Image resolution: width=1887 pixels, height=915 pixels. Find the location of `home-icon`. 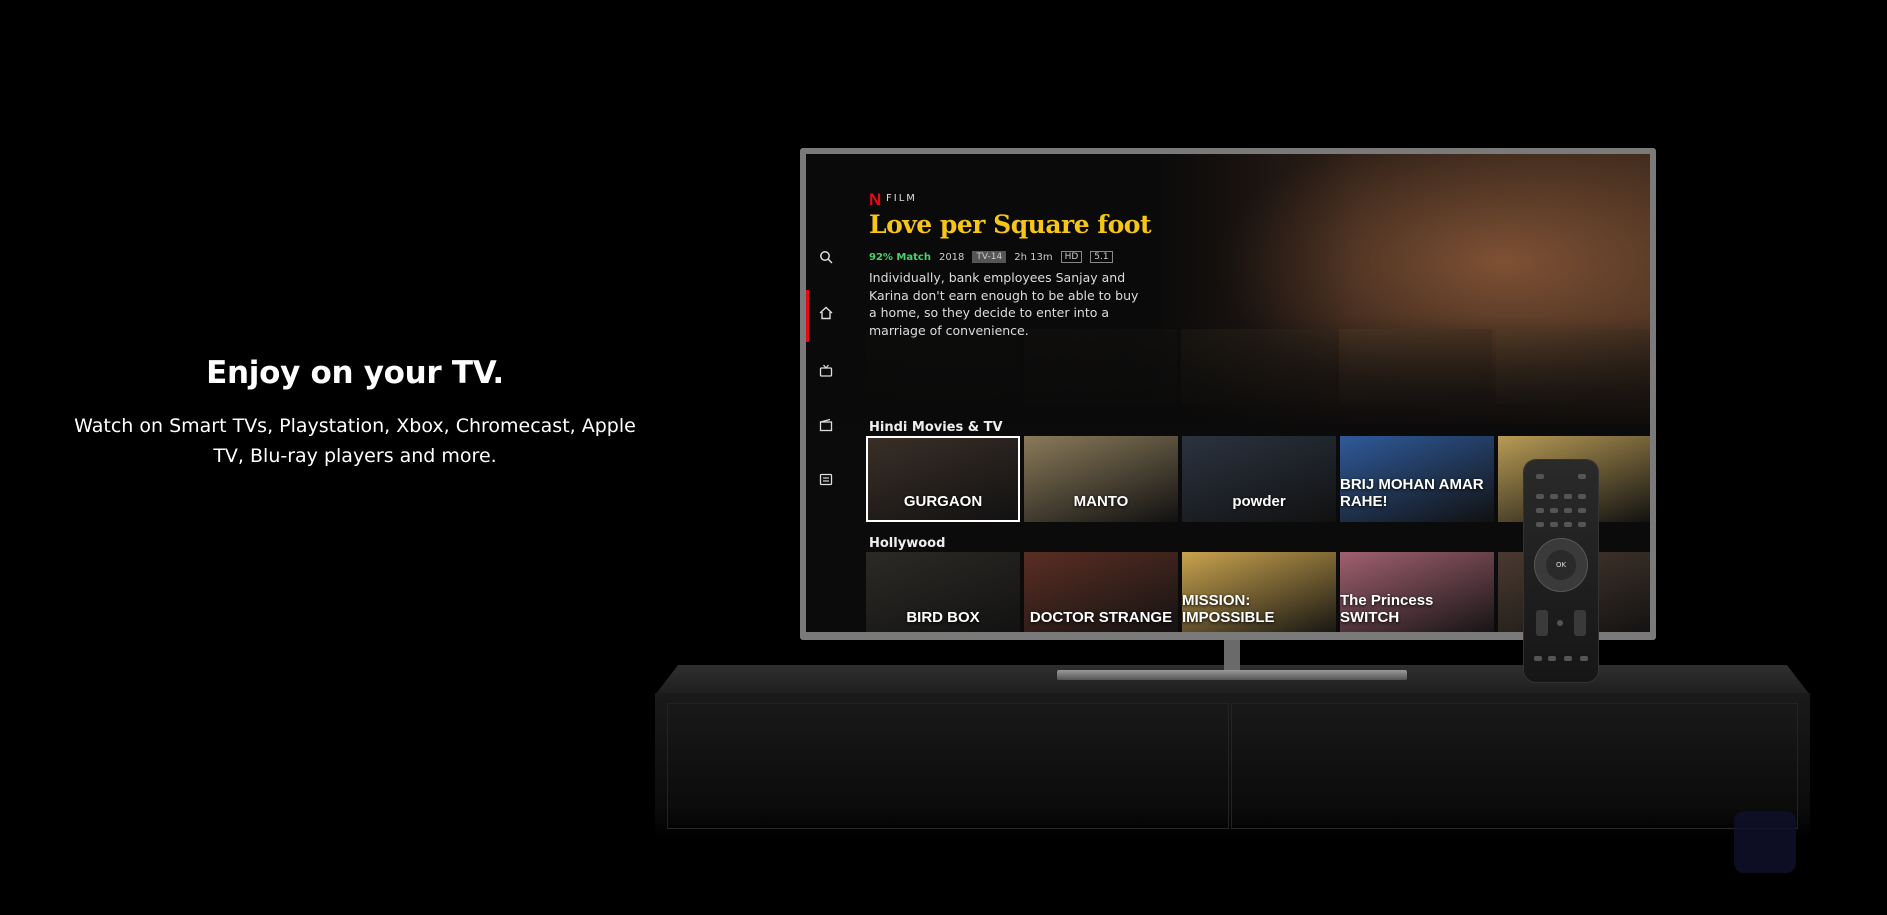

home-icon is located at coordinates (826, 314).